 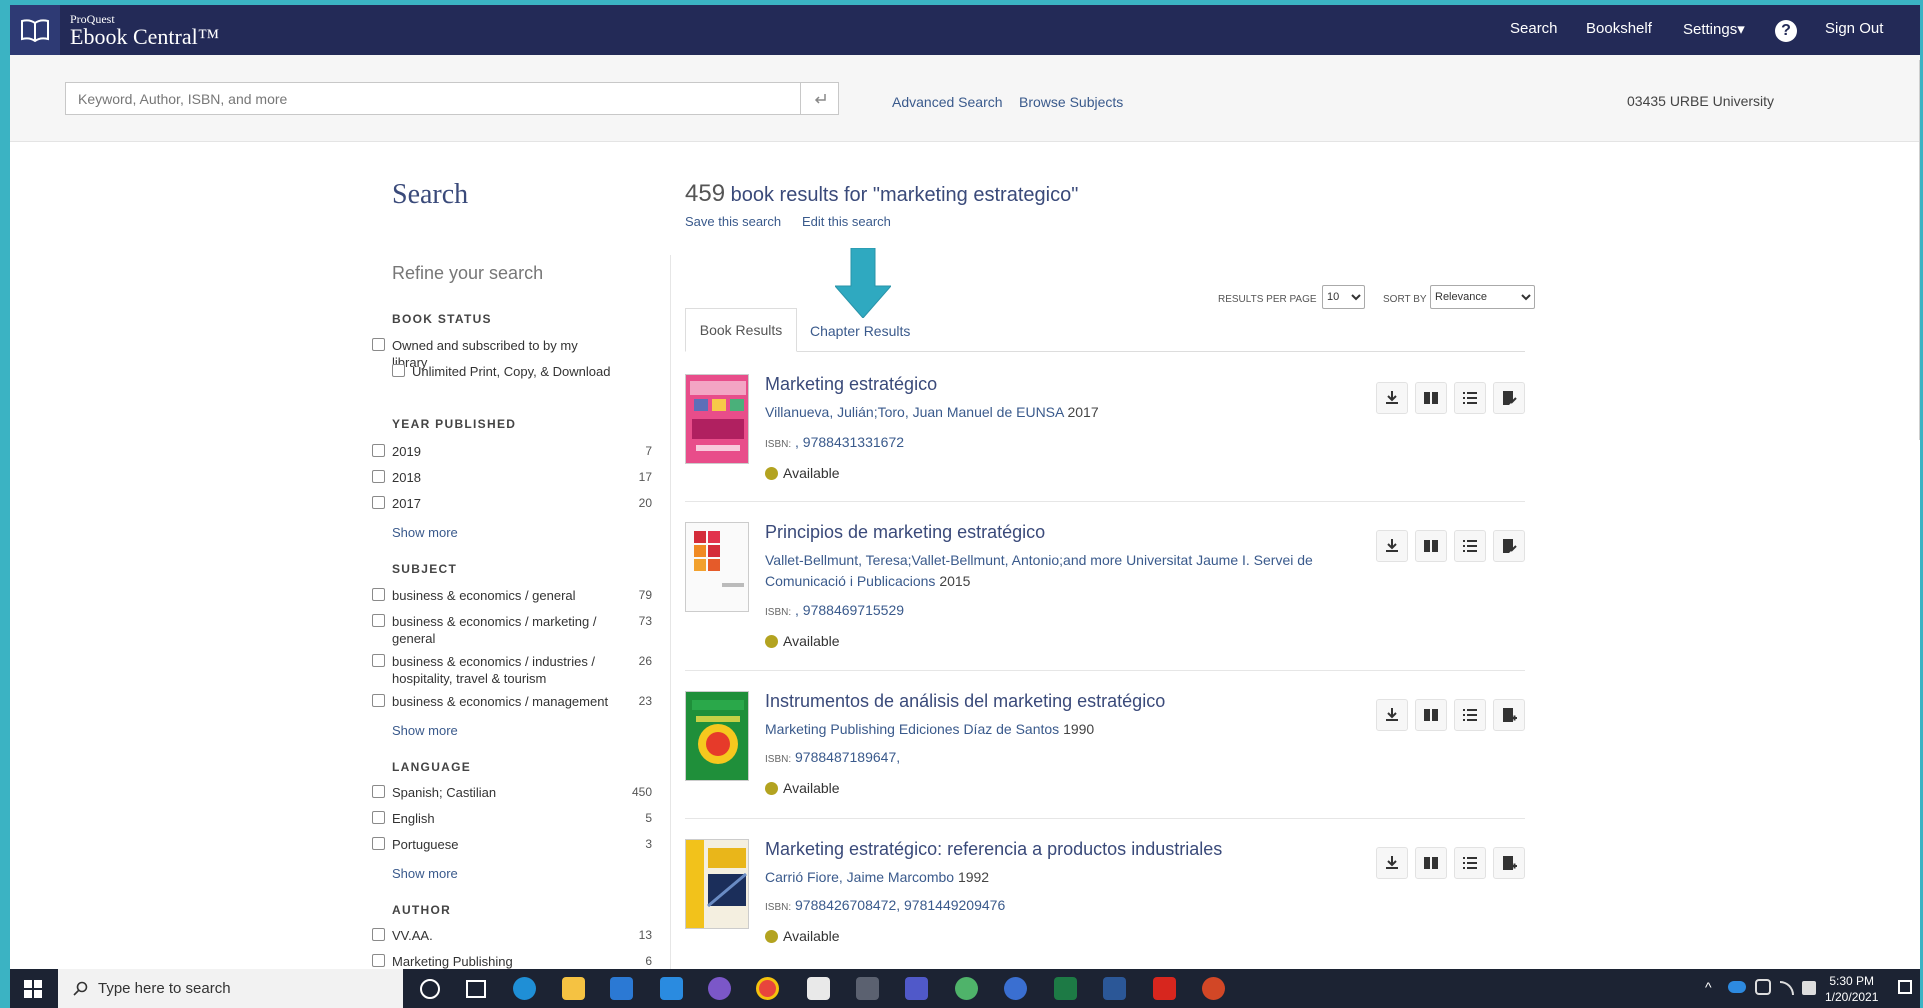 What do you see at coordinates (621, 988) in the screenshot?
I see `store-icon` at bounding box center [621, 988].